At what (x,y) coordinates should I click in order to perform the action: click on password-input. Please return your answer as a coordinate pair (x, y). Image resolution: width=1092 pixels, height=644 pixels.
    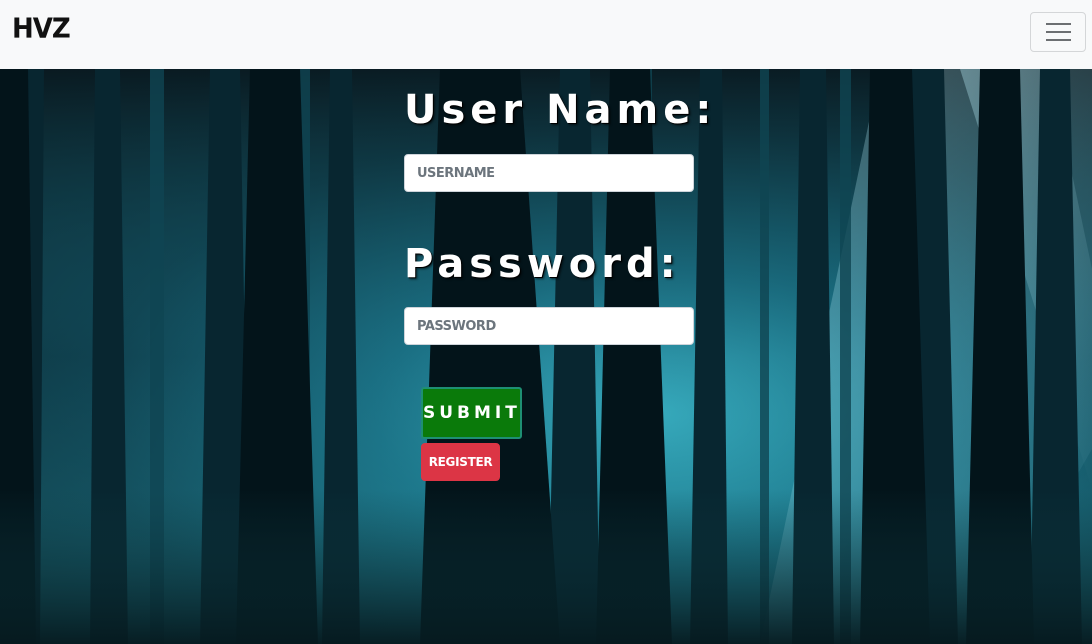
    Looking at the image, I should click on (549, 326).